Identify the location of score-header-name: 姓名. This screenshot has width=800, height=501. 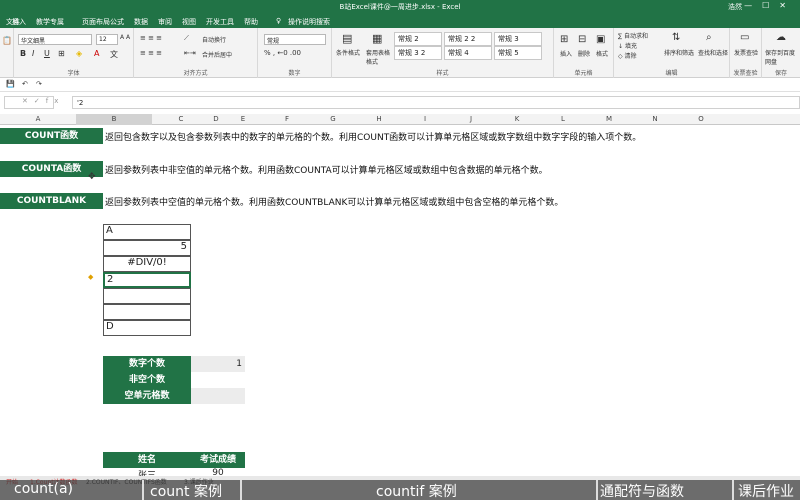
(147, 460).